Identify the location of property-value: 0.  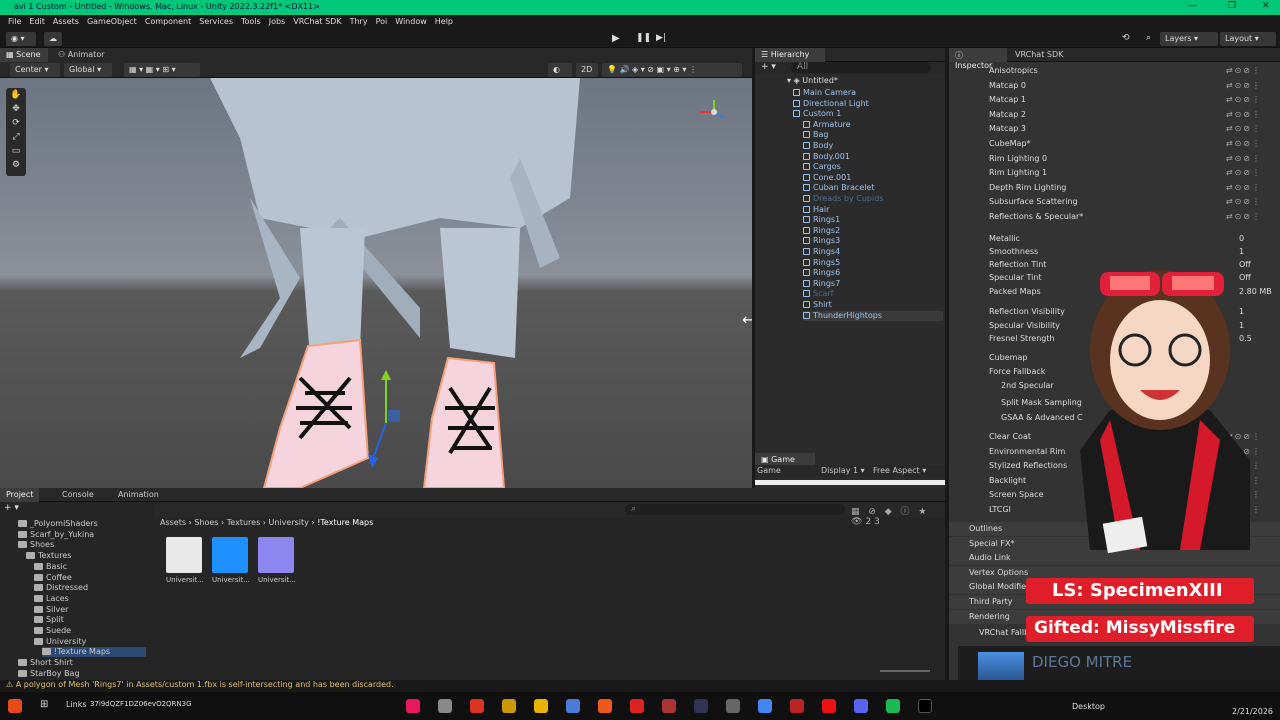
(1241, 238).